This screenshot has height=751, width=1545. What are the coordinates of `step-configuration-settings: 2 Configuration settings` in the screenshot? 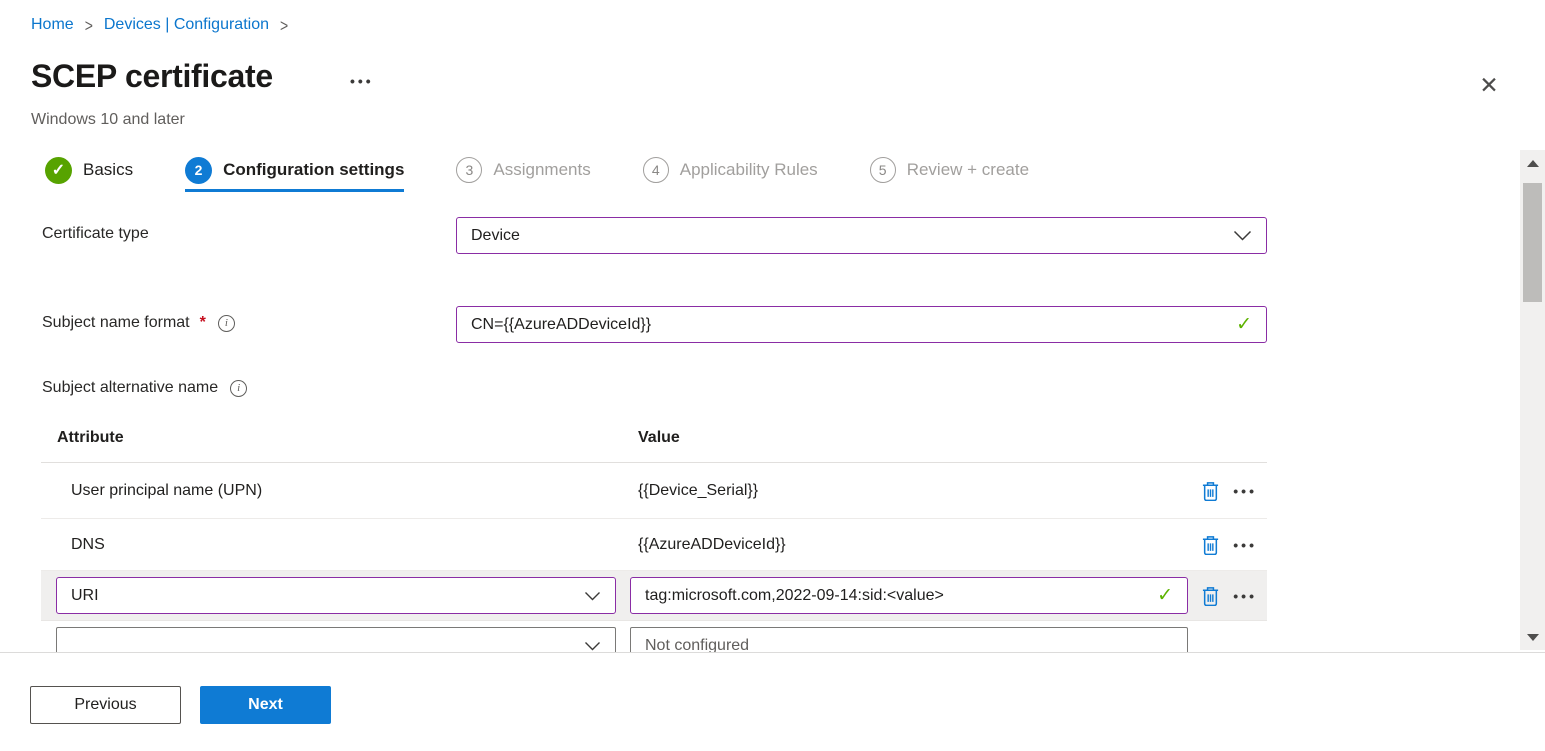 It's located at (295, 170).